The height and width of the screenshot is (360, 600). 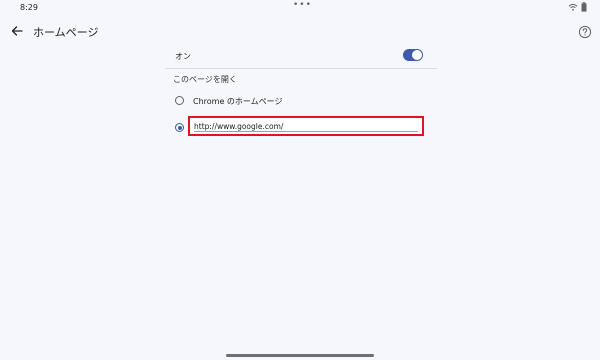 What do you see at coordinates (183, 56) in the screenshot?
I see `toggle-label: オン` at bounding box center [183, 56].